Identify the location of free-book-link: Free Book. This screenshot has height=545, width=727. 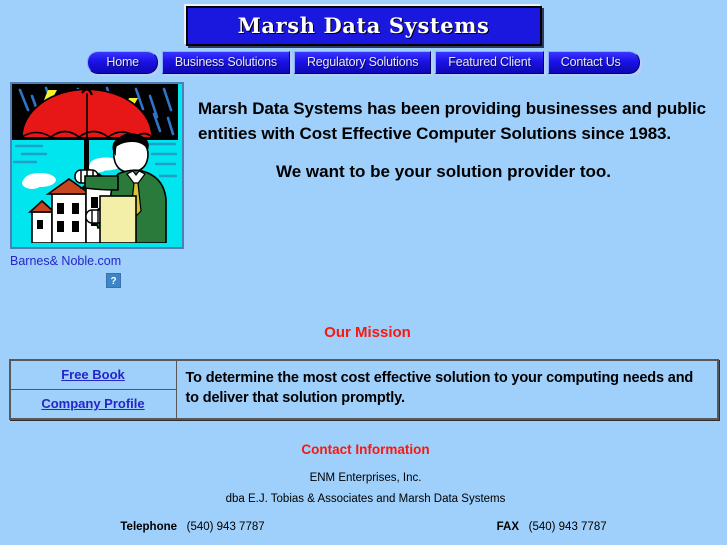
(93, 374).